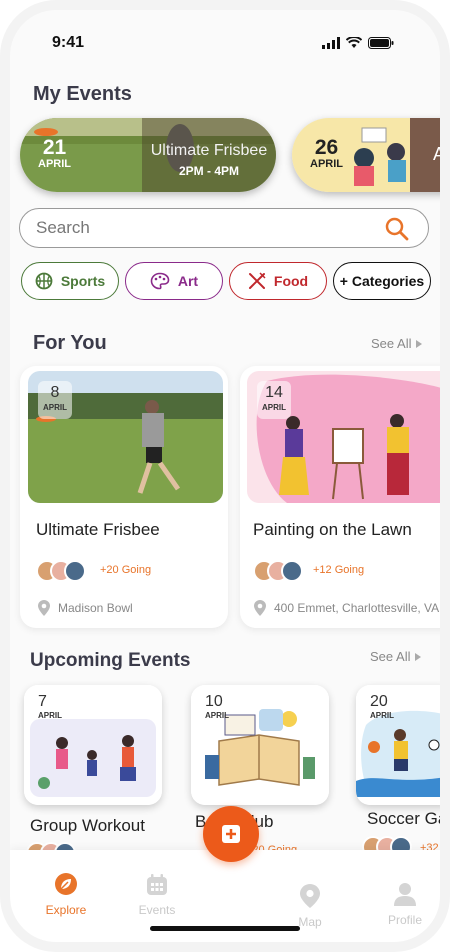 The height and width of the screenshot is (952, 450). I want to click on event-image: 14 APRIL, so click(343, 437).